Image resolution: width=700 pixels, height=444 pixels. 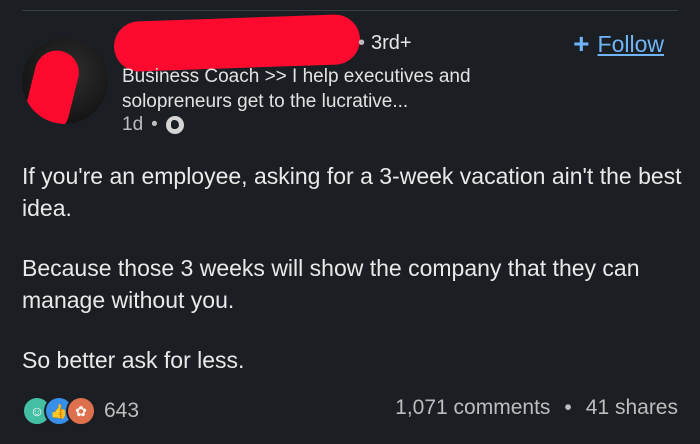 I want to click on insightful-icon: ✿, so click(x=81, y=411).